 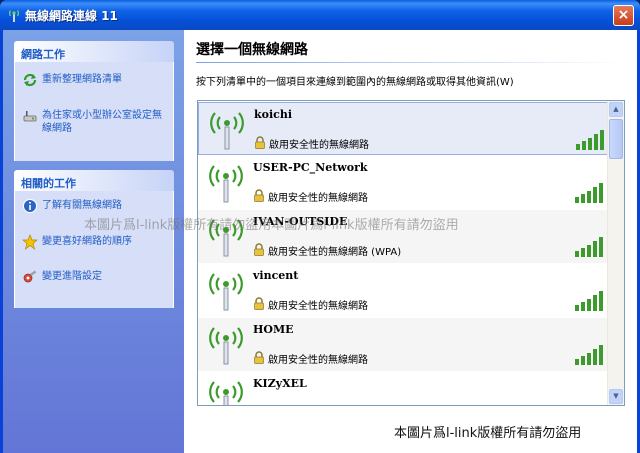 What do you see at coordinates (616, 109) in the screenshot?
I see `scroll-up-button: ▲` at bounding box center [616, 109].